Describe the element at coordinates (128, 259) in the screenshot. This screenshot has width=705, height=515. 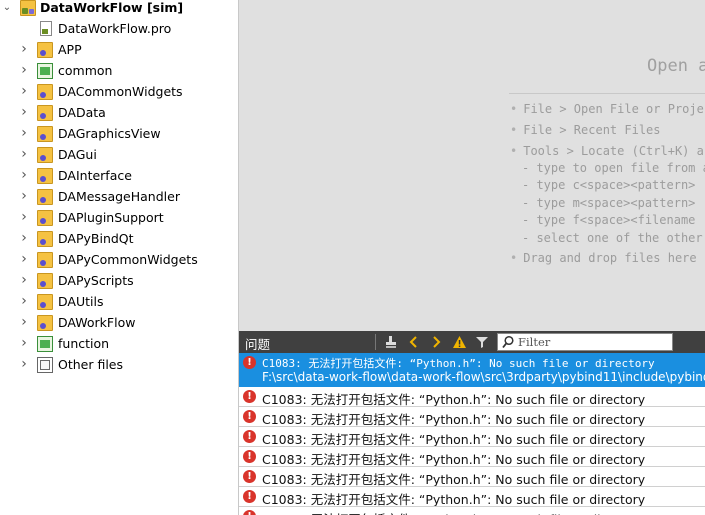
I see `tree-item-label: DAPyCommonWidgets` at that location.